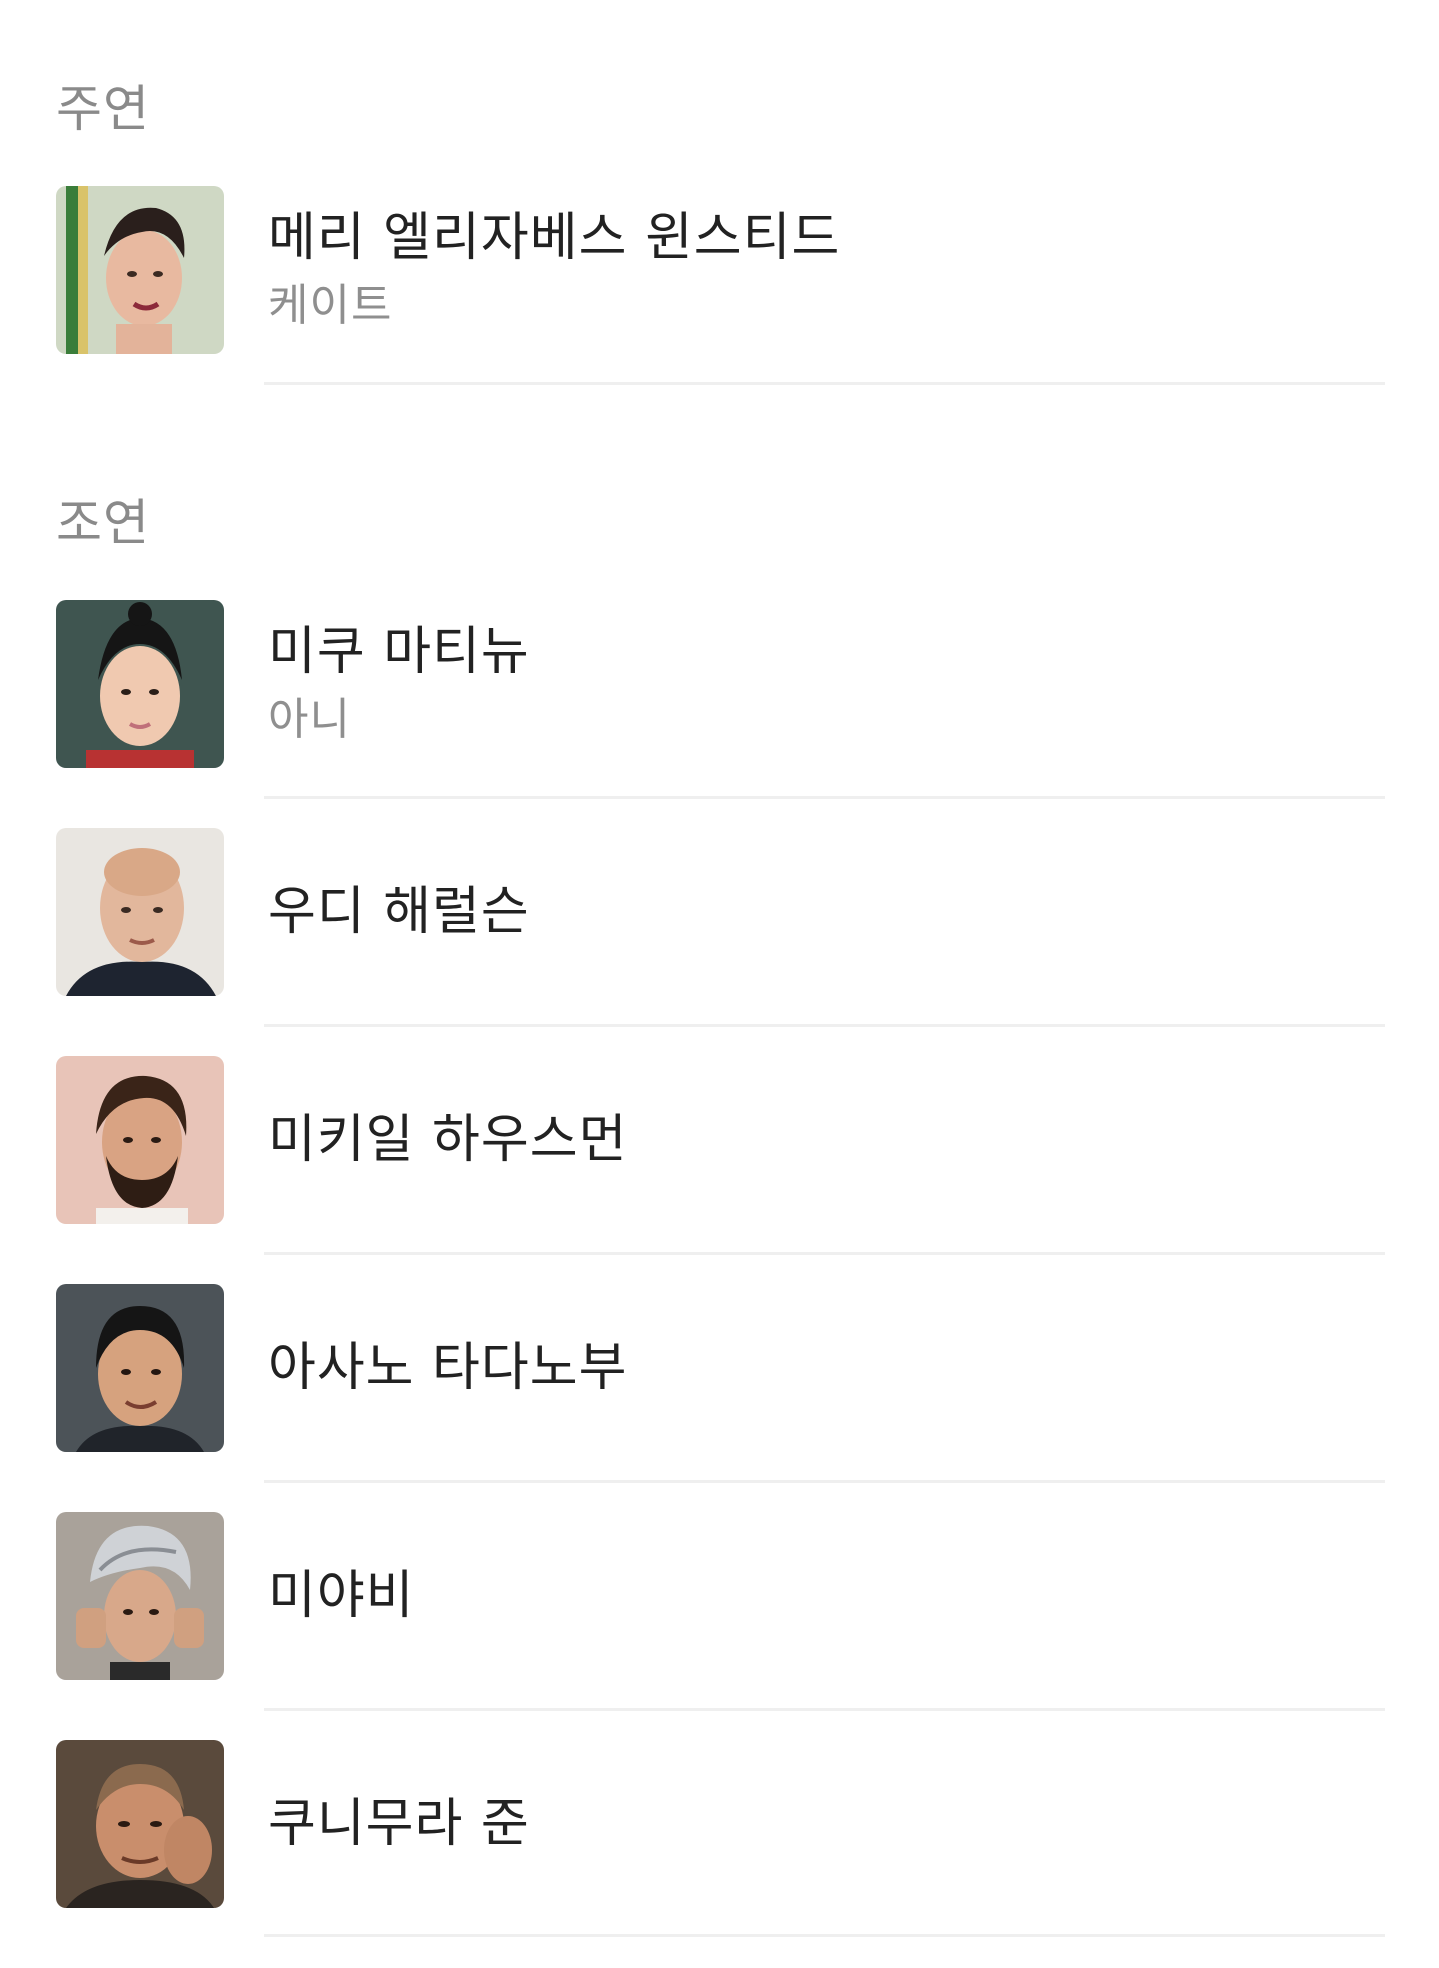  I want to click on cast-name: 쿠니무라 준, so click(399, 1824).